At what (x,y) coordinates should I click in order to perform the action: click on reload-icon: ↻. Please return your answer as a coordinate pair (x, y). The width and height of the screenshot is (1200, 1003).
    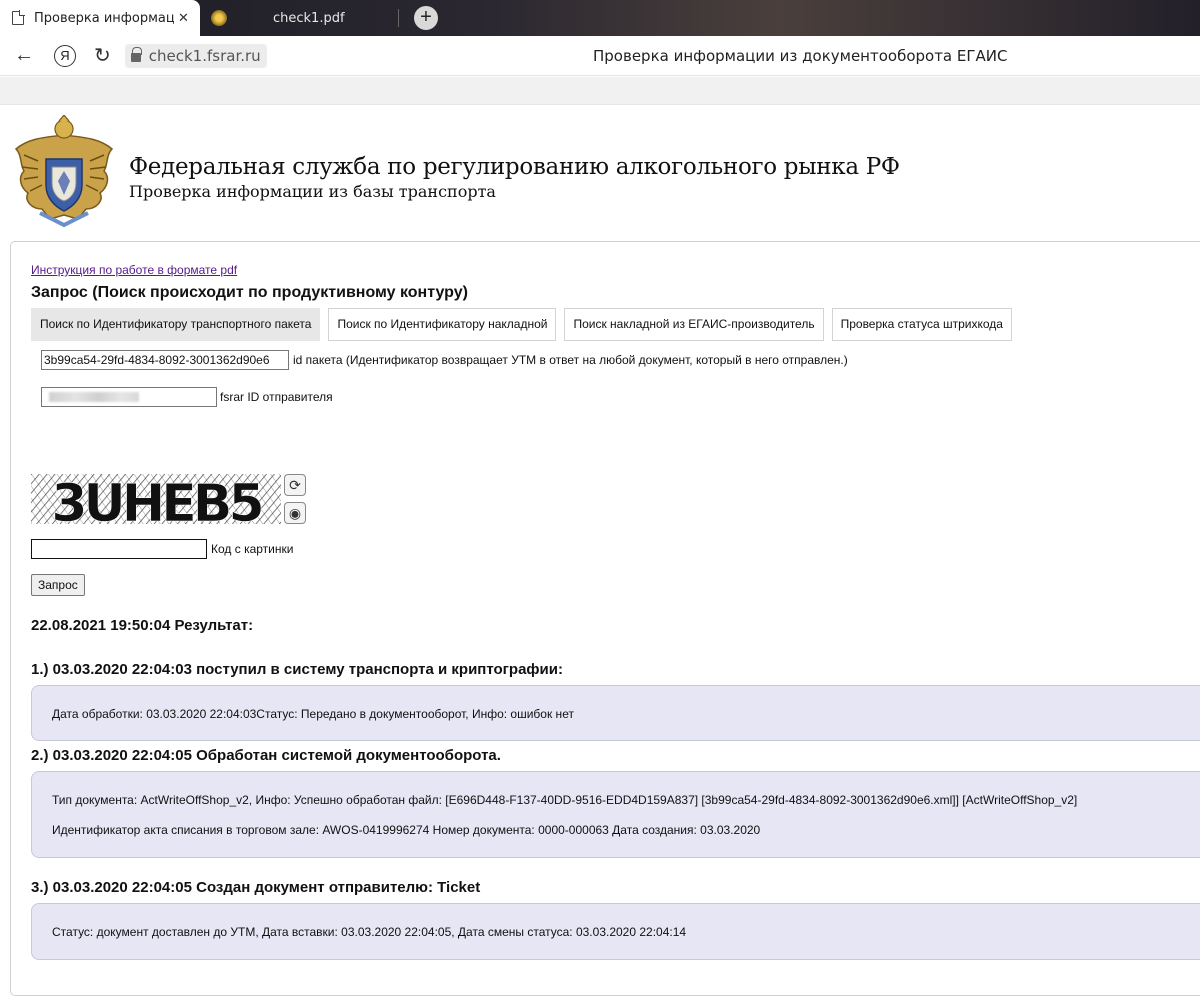
    Looking at the image, I should click on (102, 55).